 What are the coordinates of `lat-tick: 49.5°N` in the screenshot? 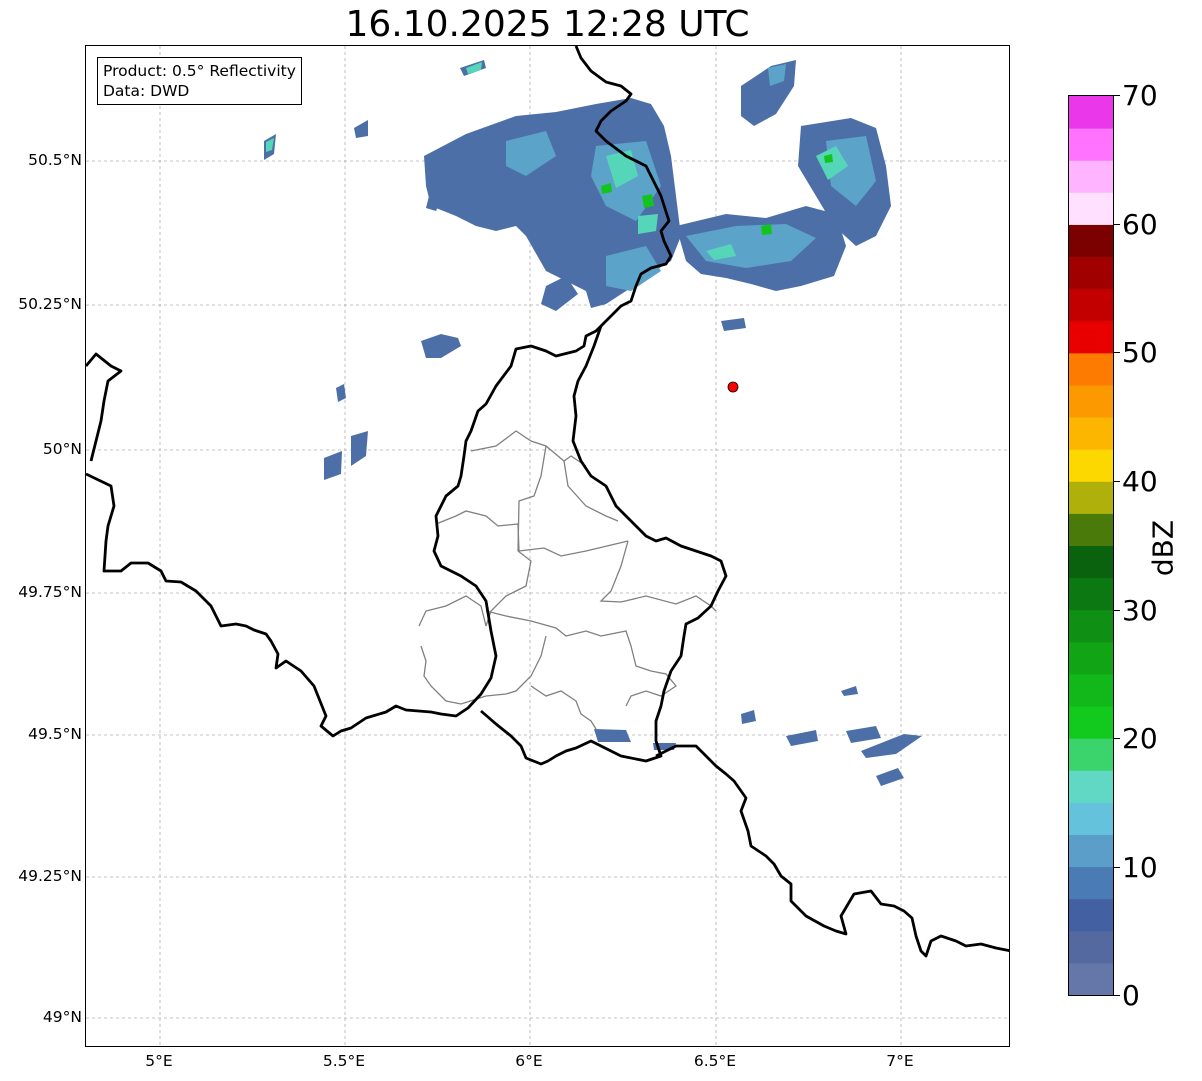 It's located at (55, 734).